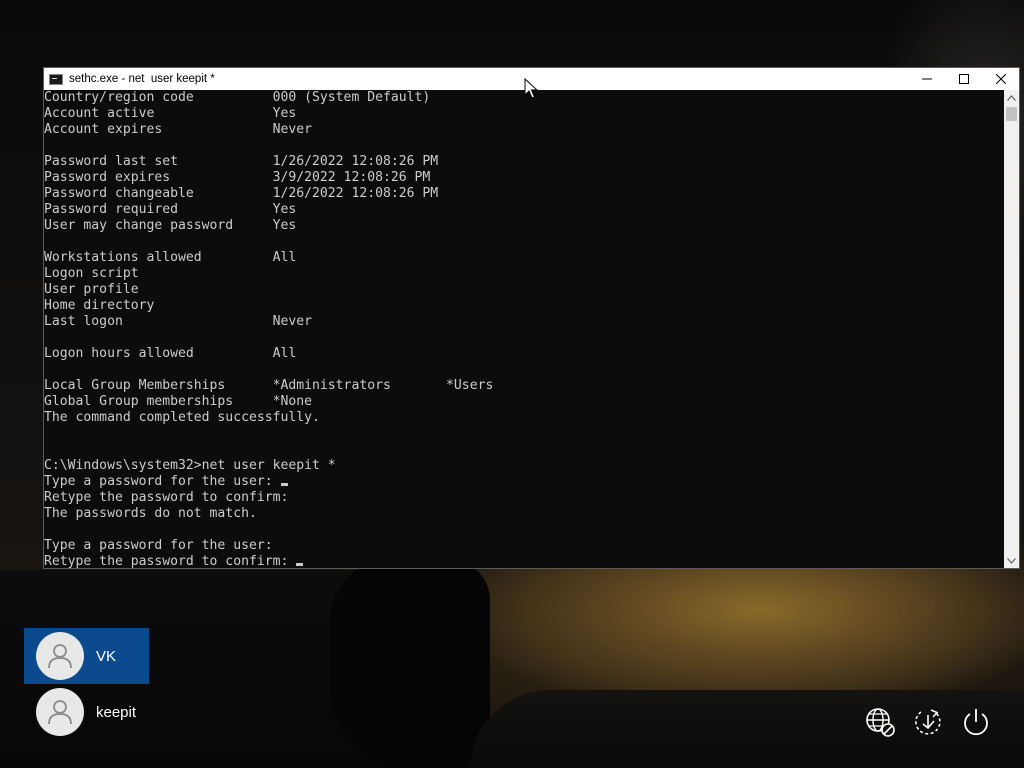  Describe the element at coordinates (178, 129) in the screenshot. I see `console-line-text: Account expires Never` at that location.